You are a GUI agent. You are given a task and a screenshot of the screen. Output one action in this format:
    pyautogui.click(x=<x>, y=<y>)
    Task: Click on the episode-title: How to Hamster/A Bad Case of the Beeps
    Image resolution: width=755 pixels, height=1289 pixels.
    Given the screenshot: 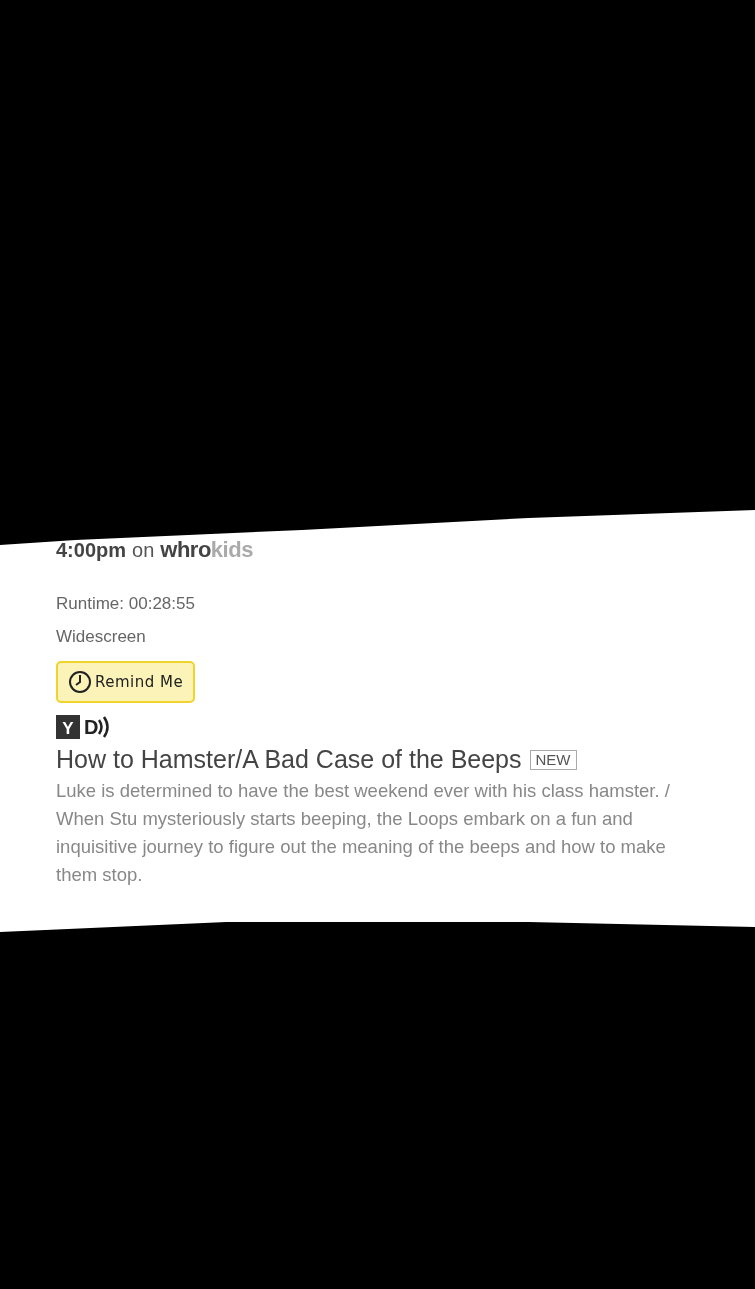 What is the action you would take?
    pyautogui.click(x=289, y=759)
    